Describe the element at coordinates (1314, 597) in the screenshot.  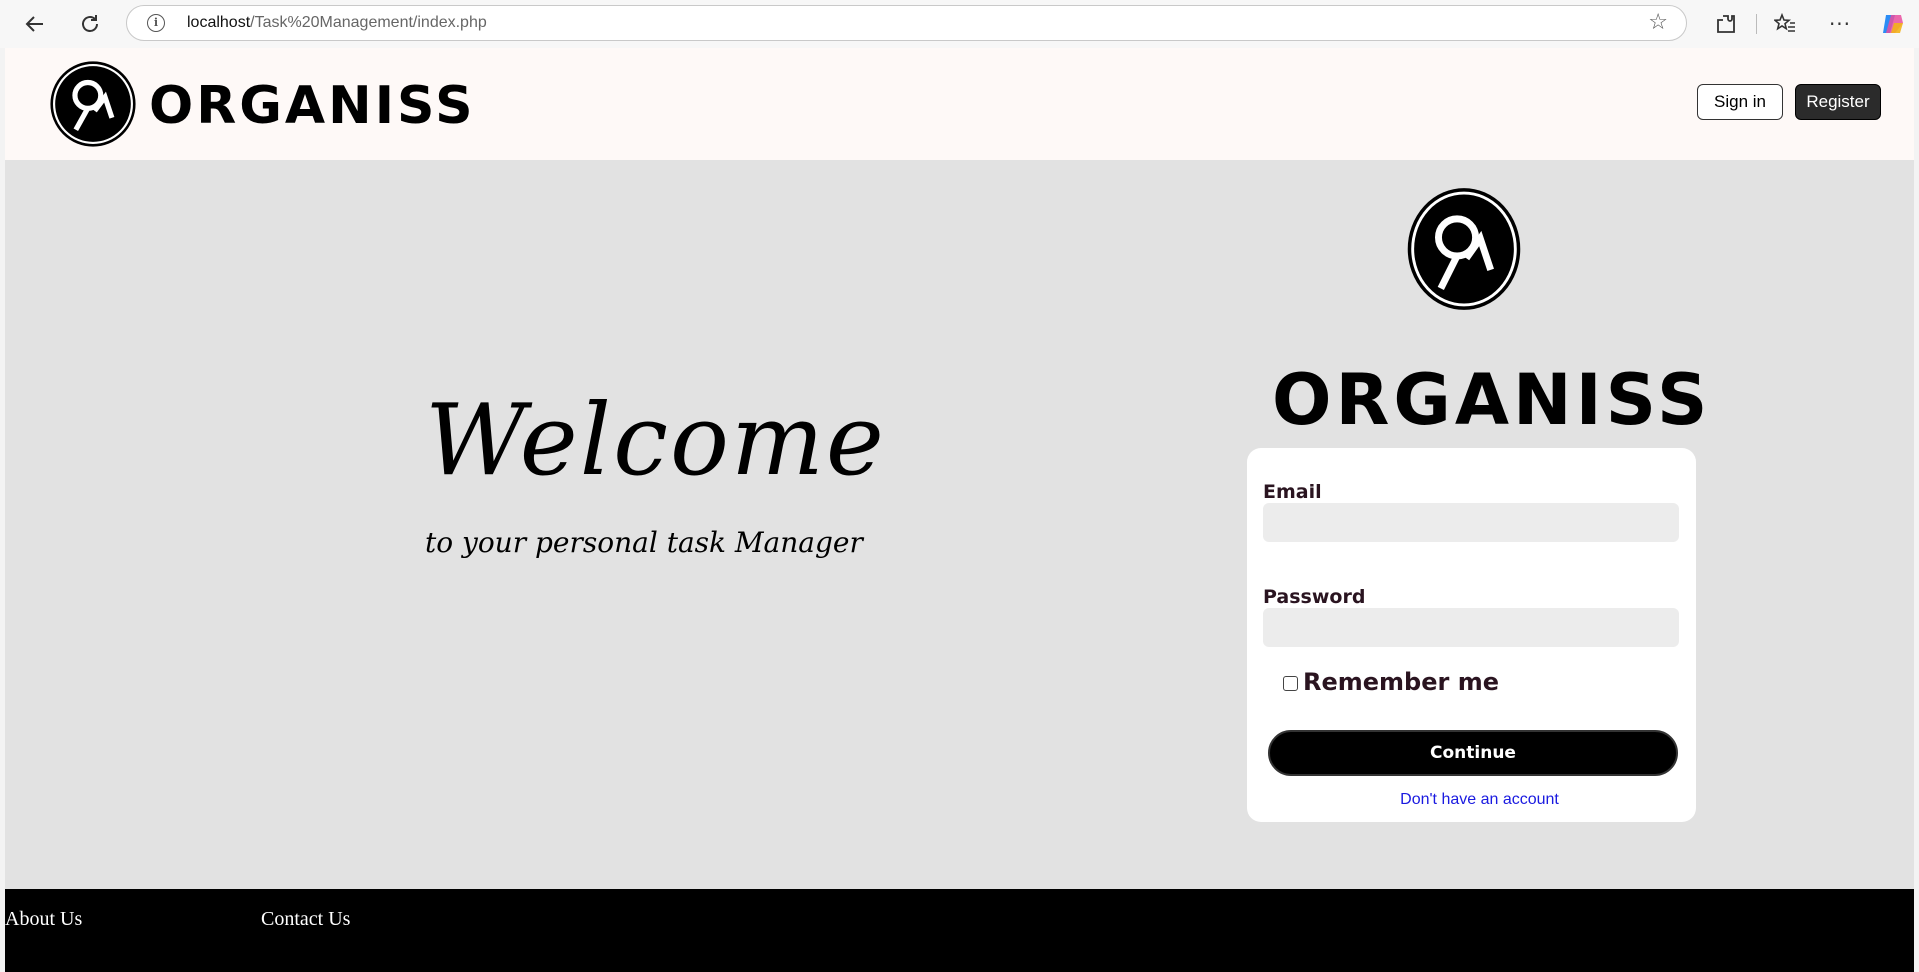
I see `password-label: Password` at that location.